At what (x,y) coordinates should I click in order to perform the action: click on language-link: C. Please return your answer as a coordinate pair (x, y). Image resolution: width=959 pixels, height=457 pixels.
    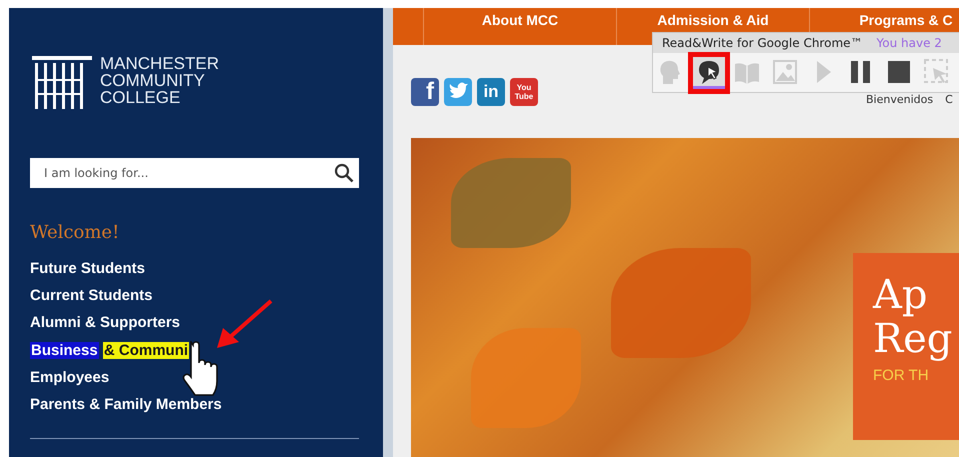
    Looking at the image, I should click on (949, 99).